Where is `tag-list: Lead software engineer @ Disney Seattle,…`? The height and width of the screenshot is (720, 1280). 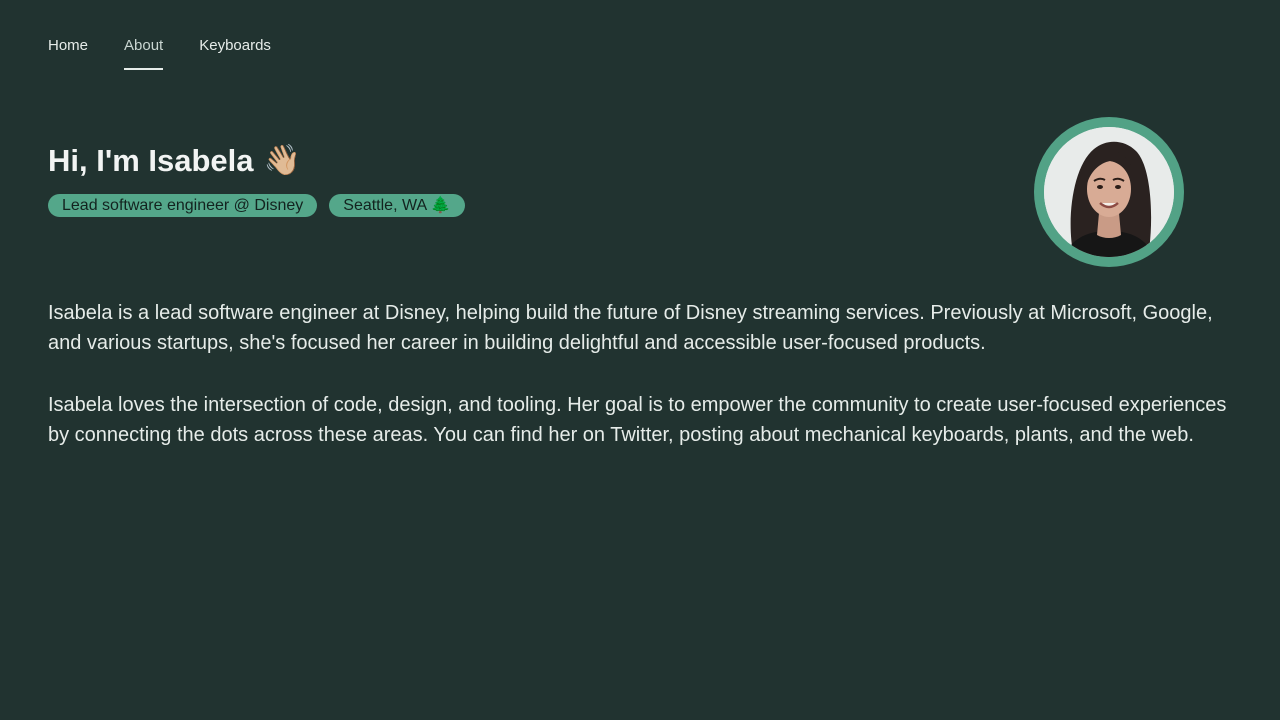
tag-list: Lead software engineer @ Disney Seattle,… is located at coordinates (256, 205).